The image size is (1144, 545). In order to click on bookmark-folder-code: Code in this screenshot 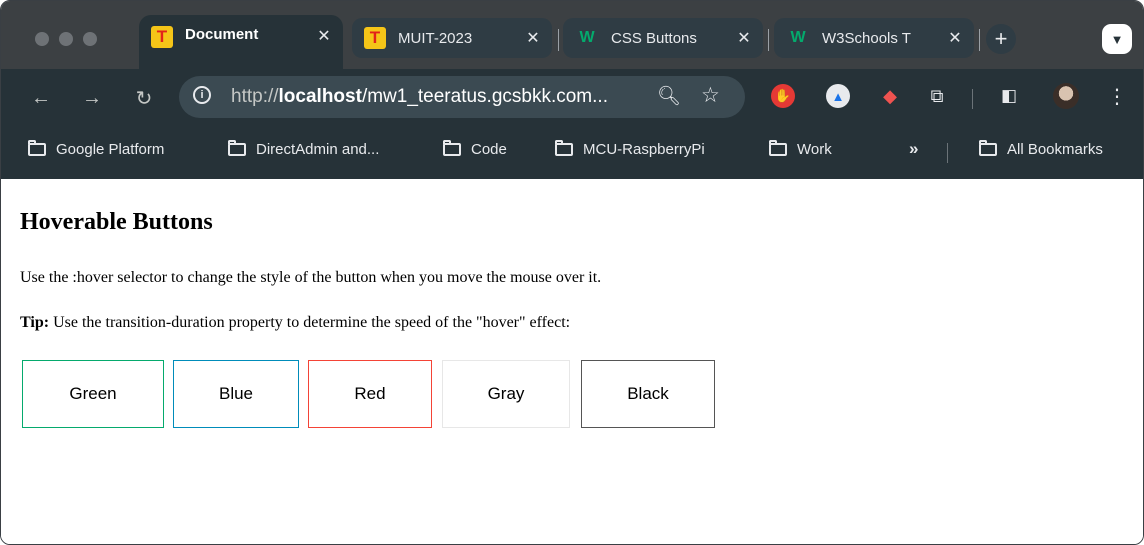, I will do `click(475, 149)`.